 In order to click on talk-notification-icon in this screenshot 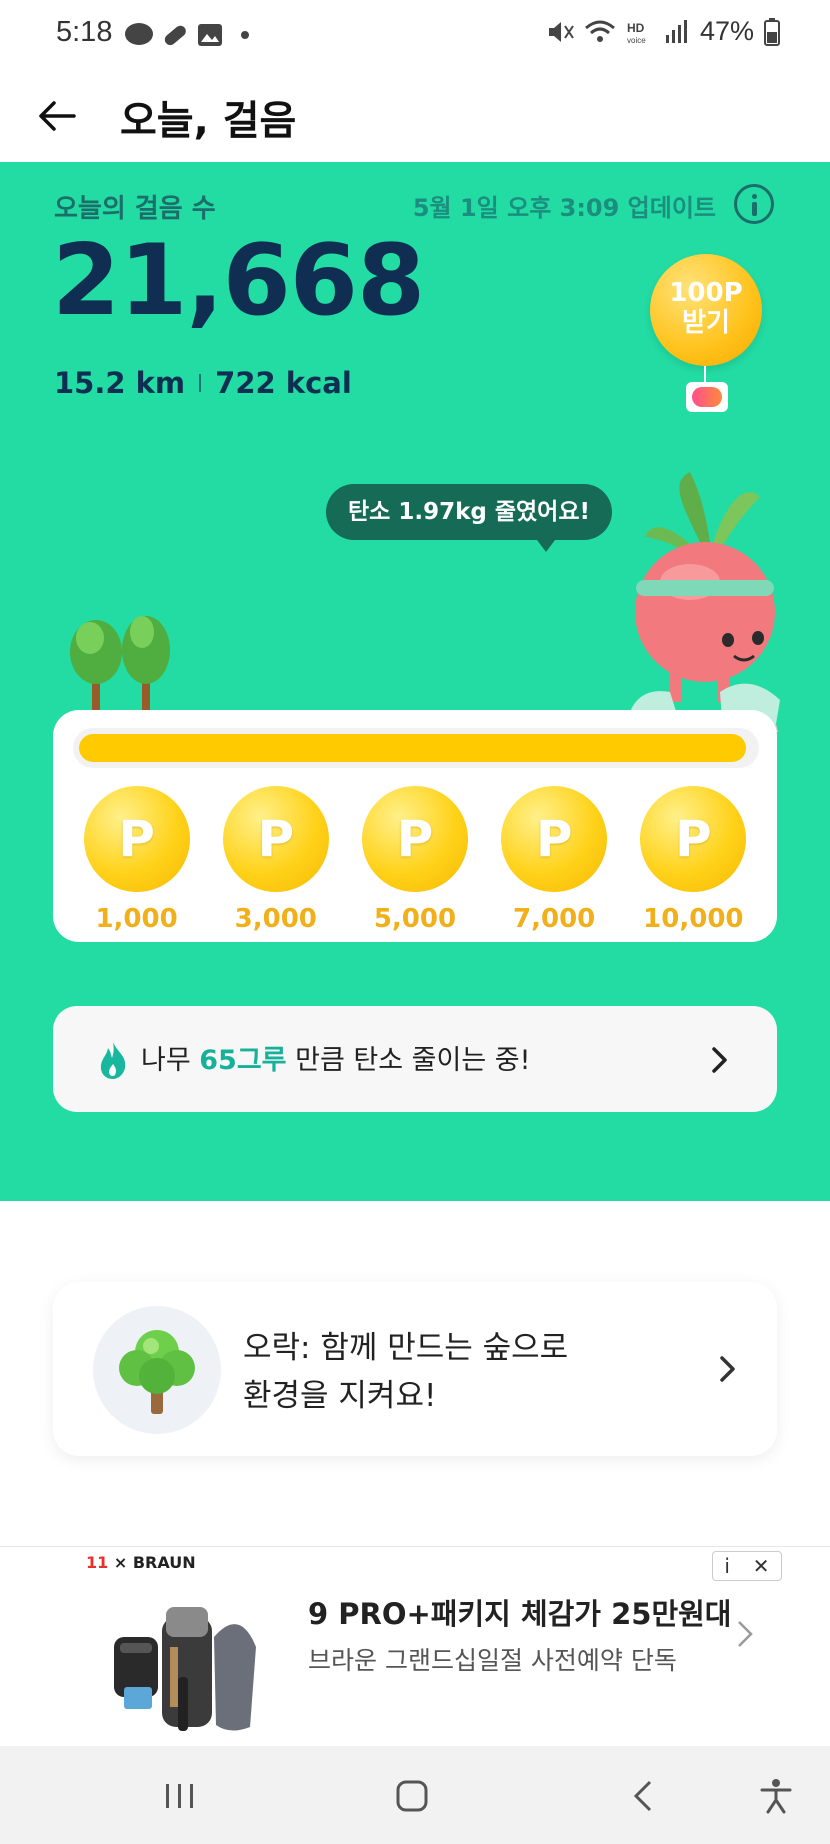, I will do `click(139, 34)`.